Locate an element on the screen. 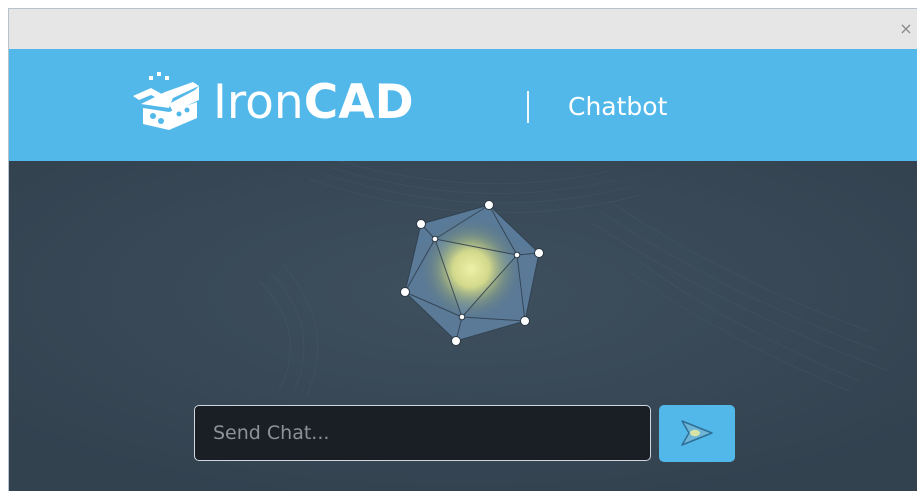 The image size is (917, 491). ironcad-logo-icon is located at coordinates (166, 101).